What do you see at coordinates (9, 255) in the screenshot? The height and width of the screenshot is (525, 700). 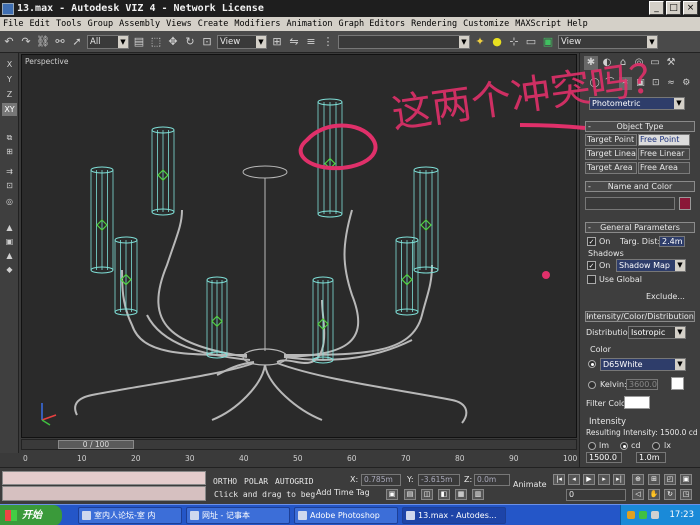 I see `tool-3-icon: ▲` at bounding box center [9, 255].